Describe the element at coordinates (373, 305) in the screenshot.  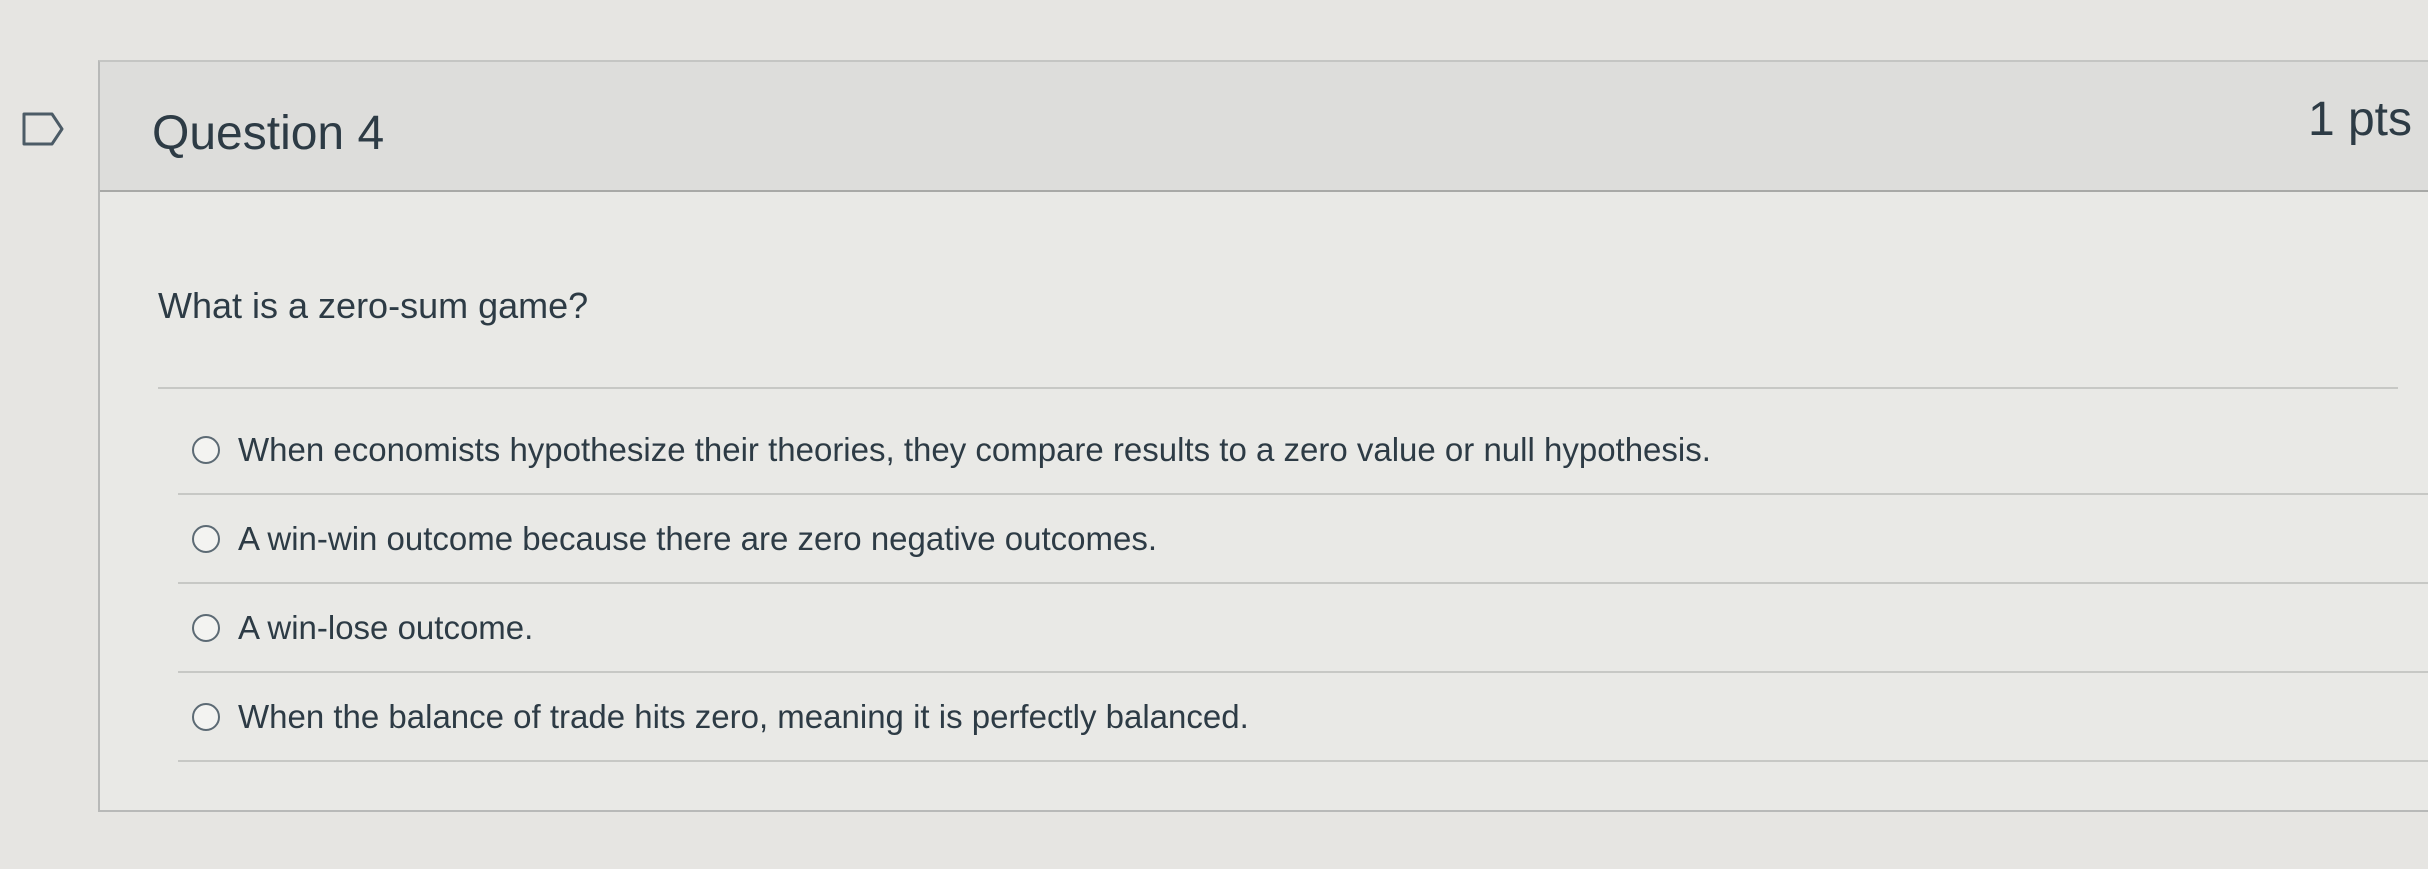
I see `question-text: What is a zero-sum game?` at that location.